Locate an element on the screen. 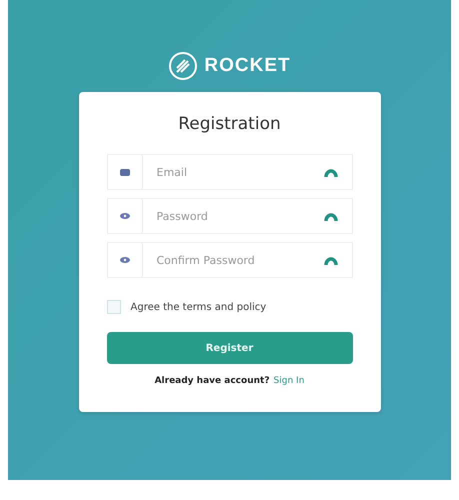 This screenshot has height=500, width=459. mail-icon is located at coordinates (125, 172).